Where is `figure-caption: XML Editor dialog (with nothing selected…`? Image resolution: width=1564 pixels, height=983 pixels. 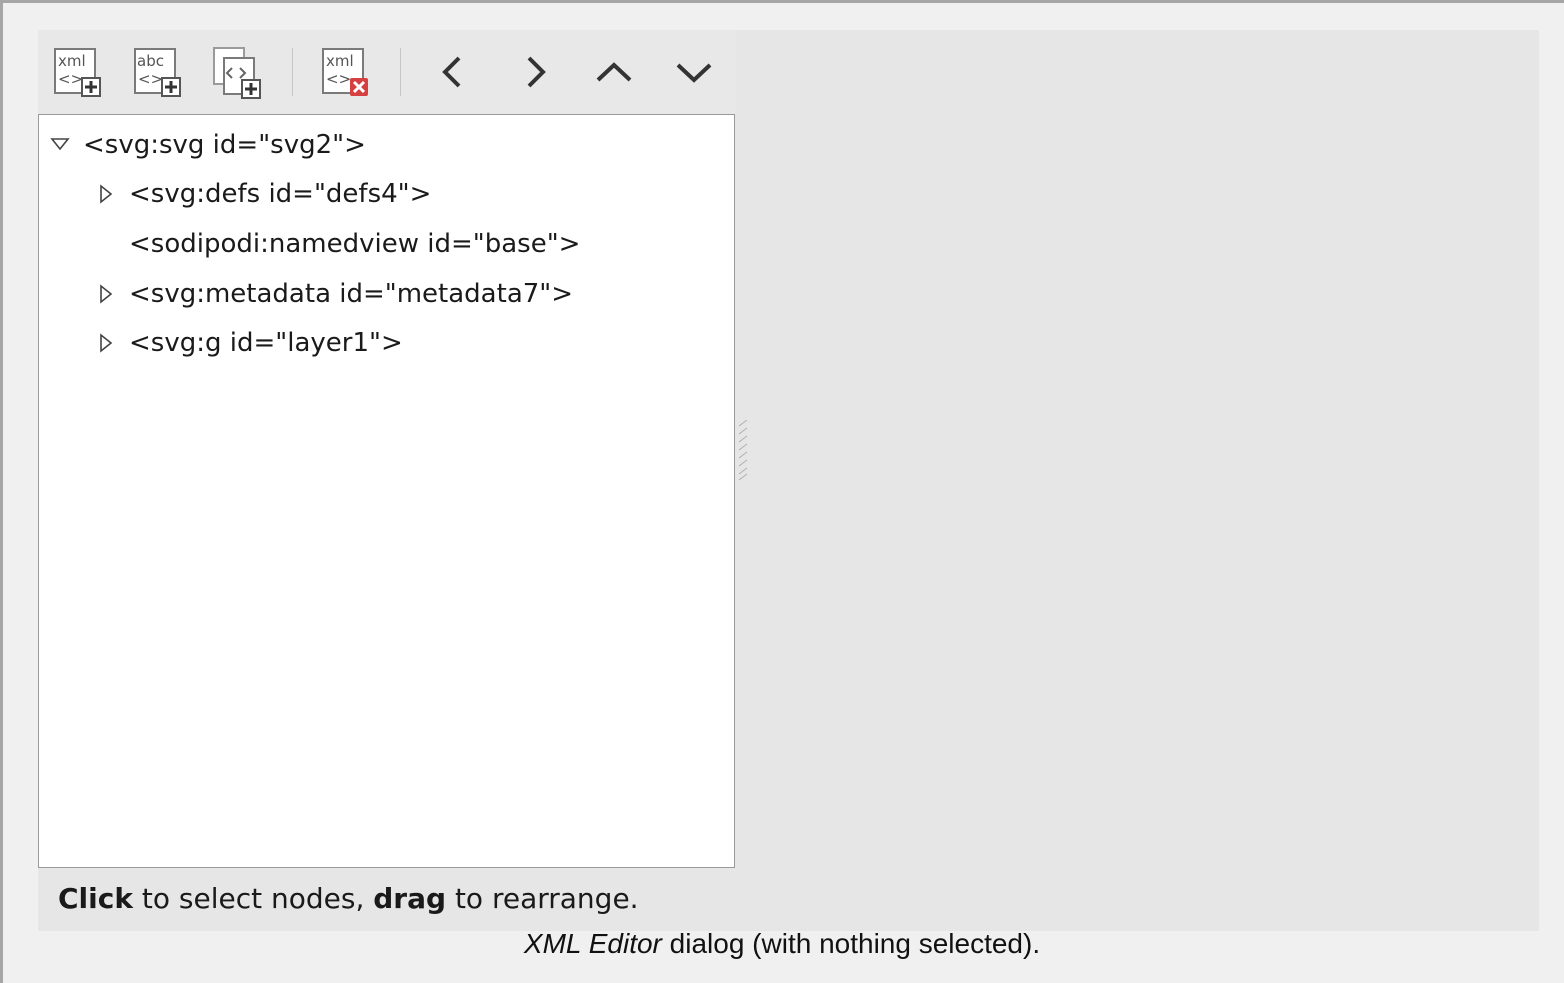
figure-caption: XML Editor dialog (with nothing selected… is located at coordinates (782, 944).